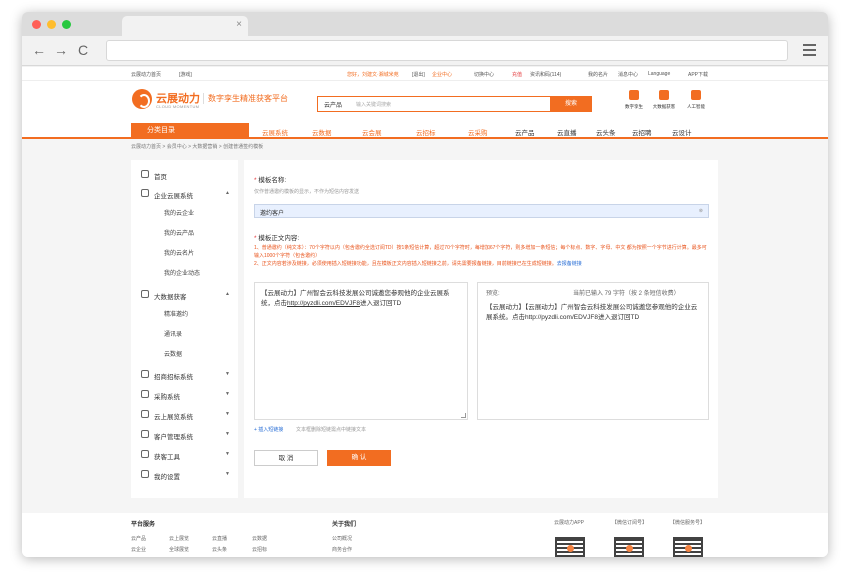 This screenshot has width=848, height=575. What do you see at coordinates (696, 100) in the screenshot?
I see `ai-link: 人工智能` at bounding box center [696, 100].